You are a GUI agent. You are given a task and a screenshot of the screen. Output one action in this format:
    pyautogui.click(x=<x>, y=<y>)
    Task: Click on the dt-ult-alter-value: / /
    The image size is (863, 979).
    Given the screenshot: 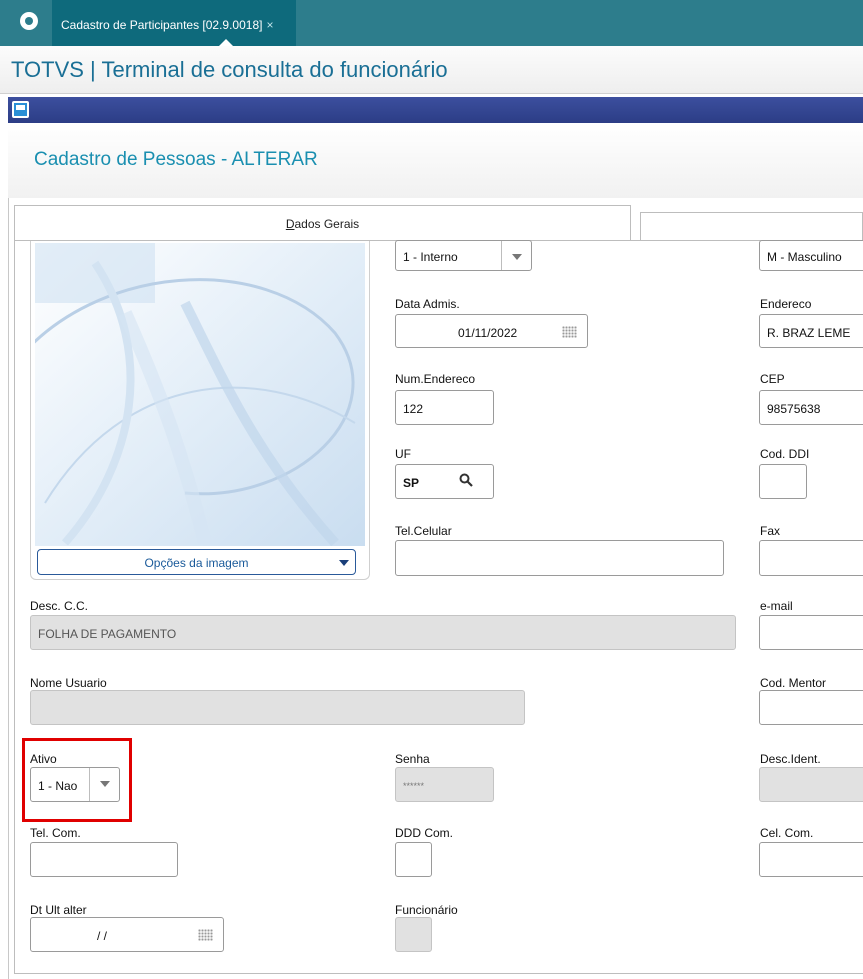 What is the action you would take?
    pyautogui.click(x=102, y=936)
    